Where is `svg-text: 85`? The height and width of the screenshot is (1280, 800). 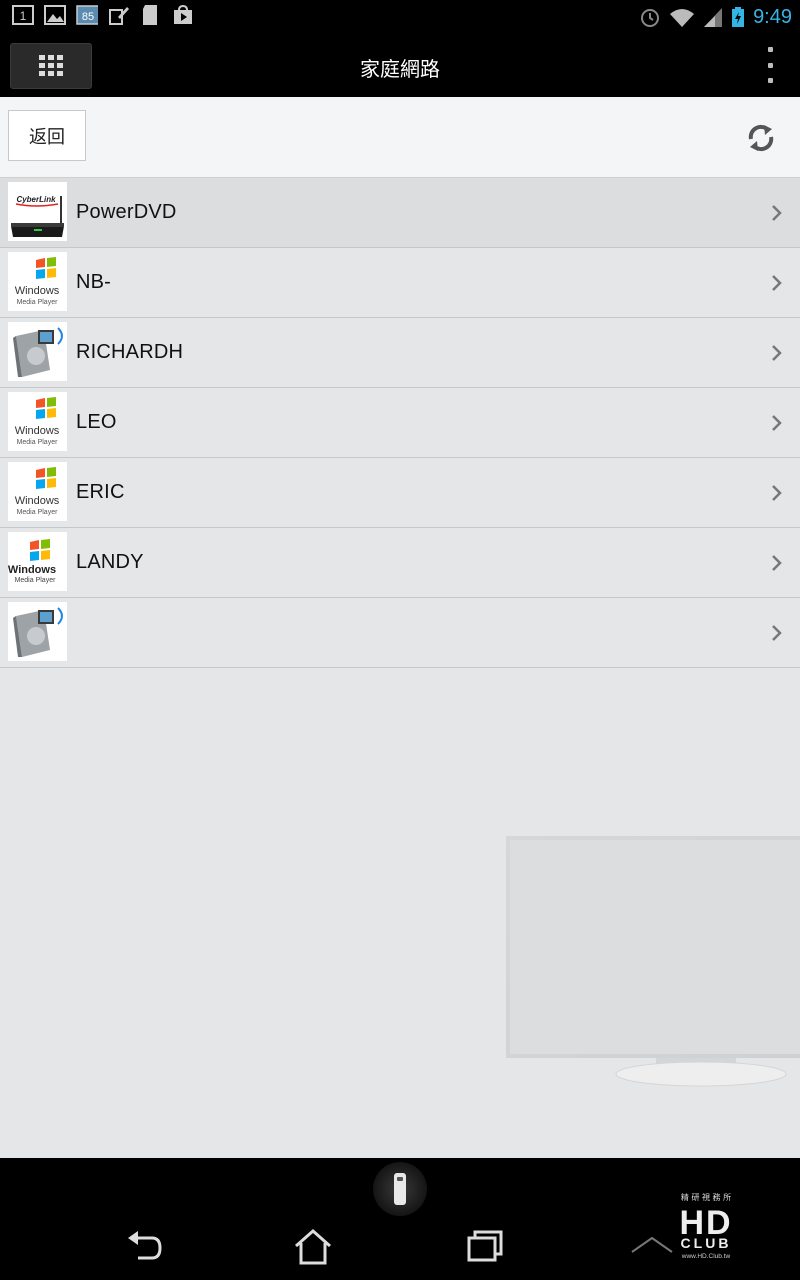 svg-text: 85 is located at coordinates (88, 17).